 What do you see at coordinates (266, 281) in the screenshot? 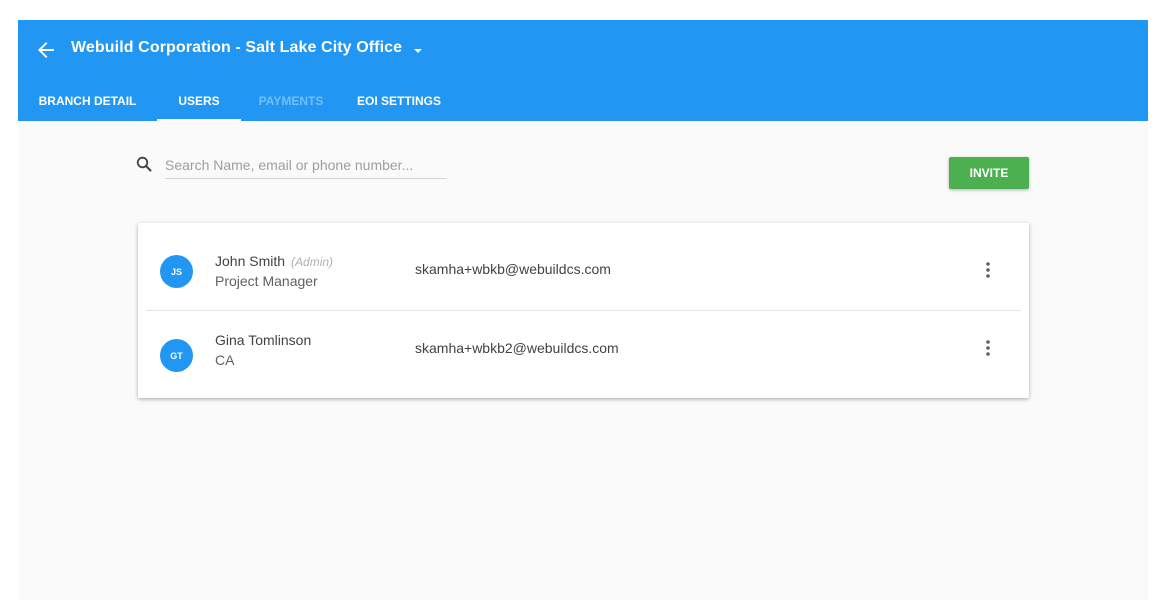
I see `user-role: Project Manager` at bounding box center [266, 281].